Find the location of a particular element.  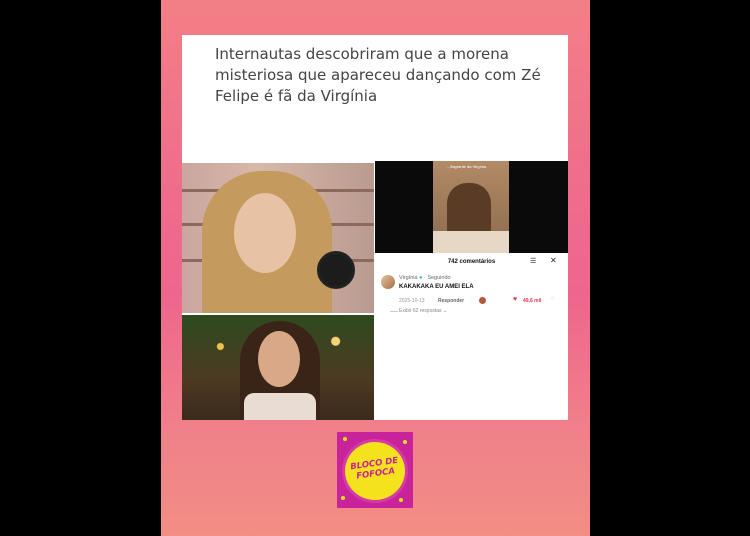

comment-author: Virgínia ● · Seguindo is located at coordinates (425, 278).